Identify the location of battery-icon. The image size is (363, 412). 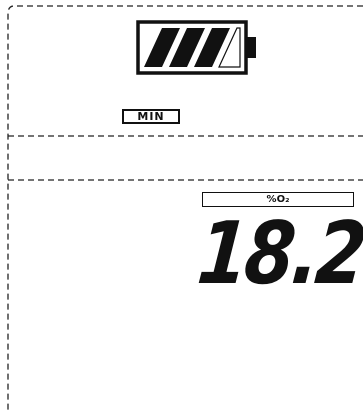
(196, 47).